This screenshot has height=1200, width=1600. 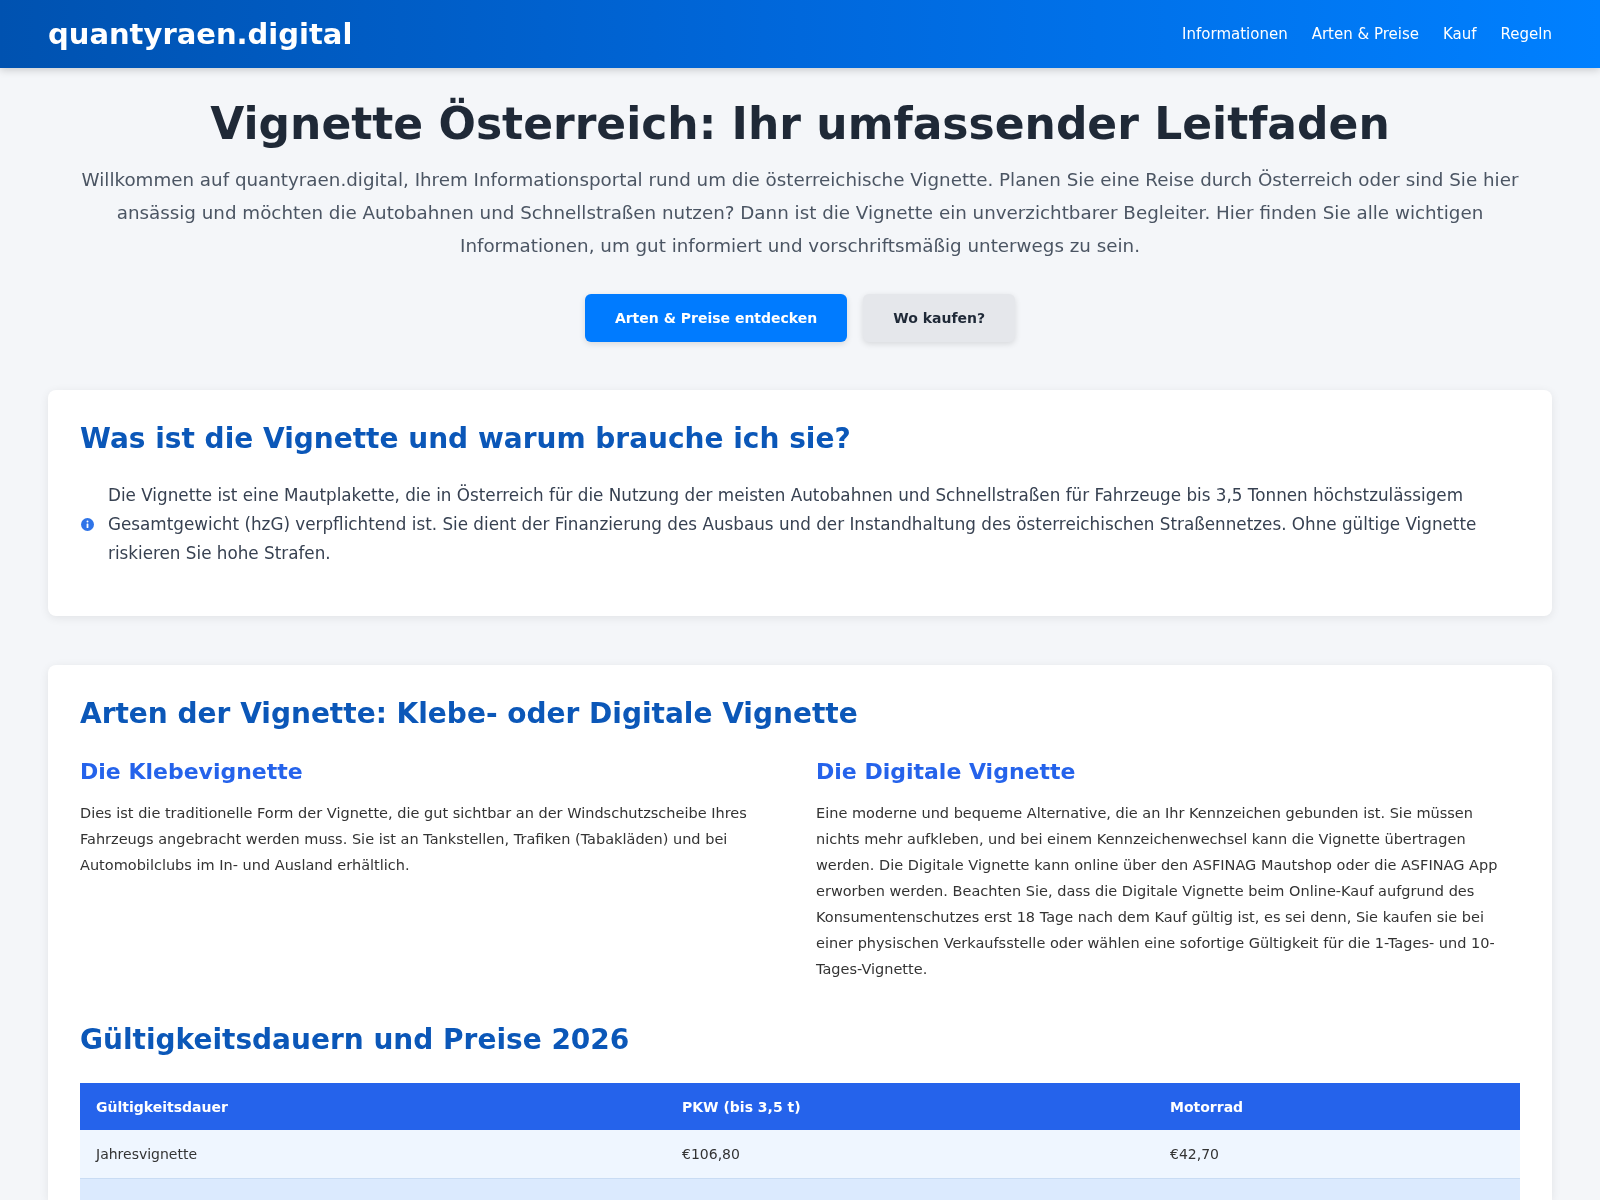 I want to click on intro-text: Willkommen auf quantyraen.digital, Ihrem Informationsportal rund um die österreichische Vignette. Planen Sie eine Reise durch Österreich oder sind Sie hier ansässig und möchten die Autobahnen und Schnellstraßen nutzen? Dann ist die Vignette ein unverzichtbarer Begleiter. Hier finden Sie alle wichtigen Informationen, um gut informiert und vorschriftsmäßig unterwegs zu sein., so click(x=800, y=213).